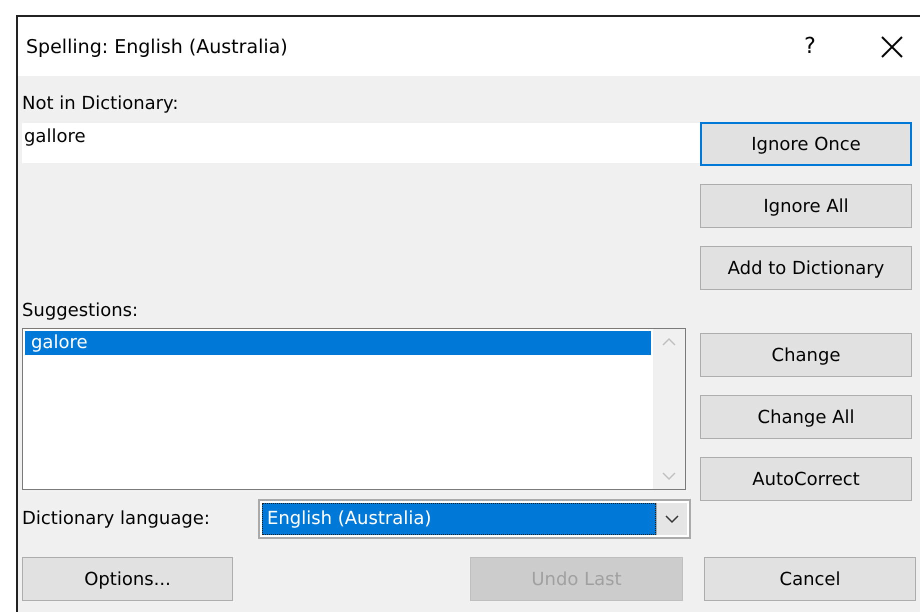 This screenshot has height=612, width=920. What do you see at coordinates (810, 46) in the screenshot?
I see `help-button: ?` at bounding box center [810, 46].